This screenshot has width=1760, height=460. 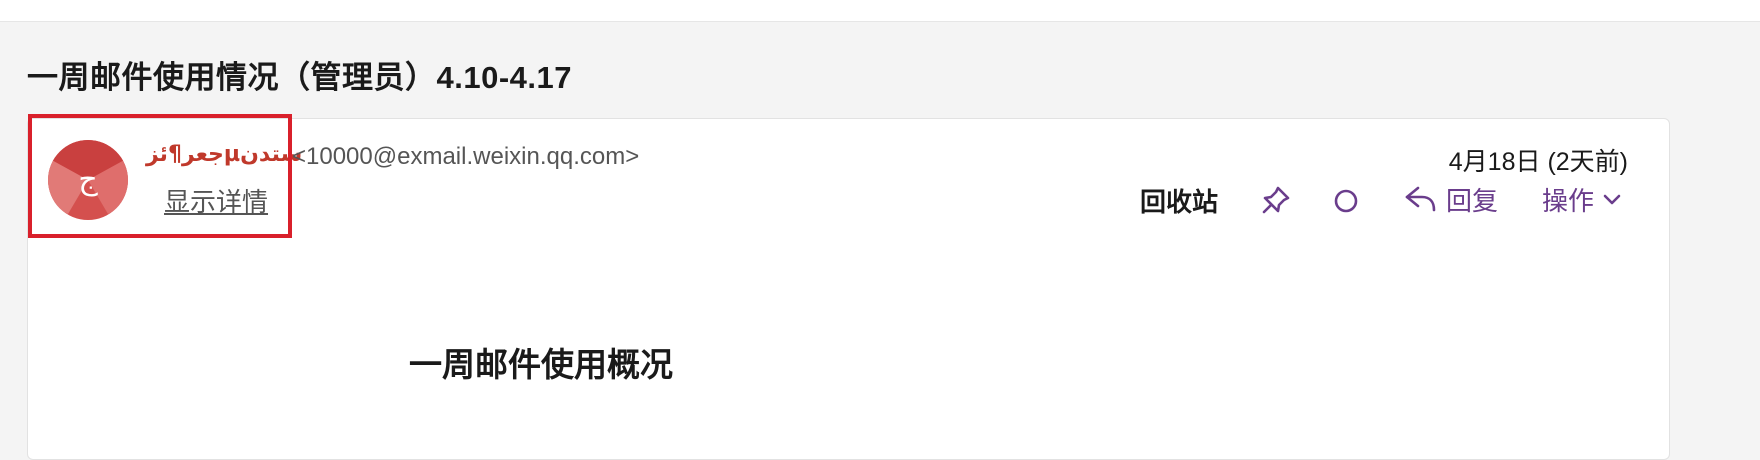 I want to click on chevron-down-icon, so click(x=1612, y=199).